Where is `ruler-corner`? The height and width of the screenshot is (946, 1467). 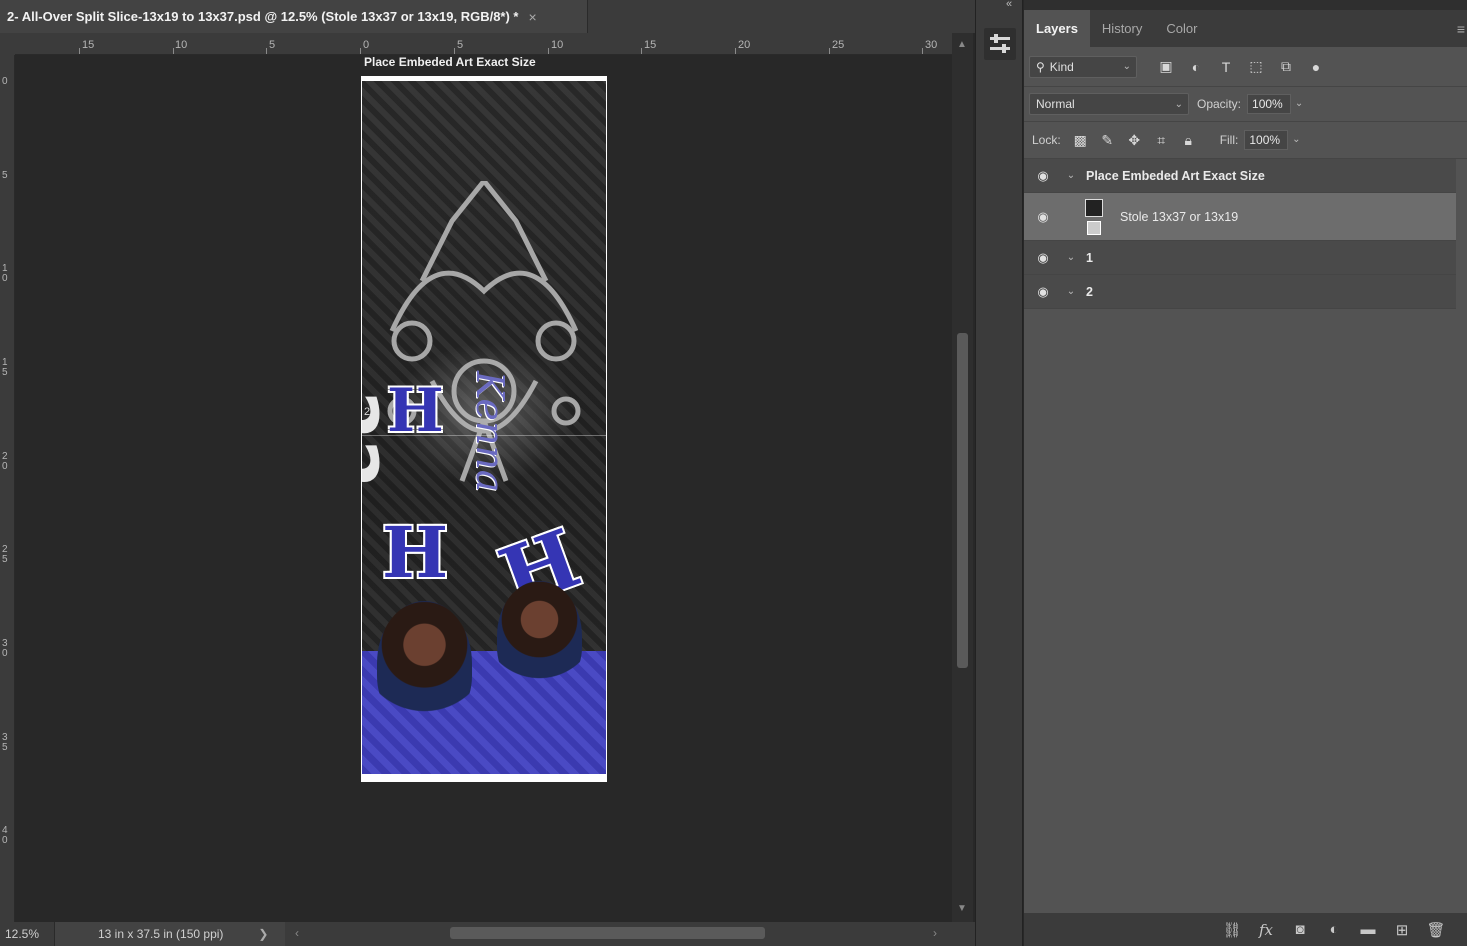 ruler-corner is located at coordinates (7, 44).